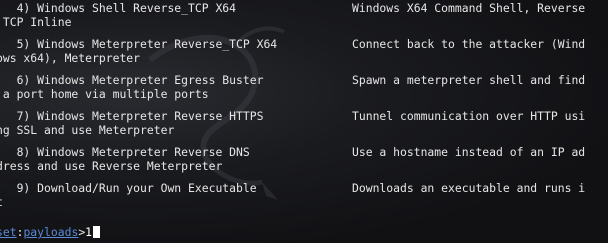 This screenshot has width=610, height=245. What do you see at coordinates (88, 232) in the screenshot?
I see `command-input: 1` at bounding box center [88, 232].